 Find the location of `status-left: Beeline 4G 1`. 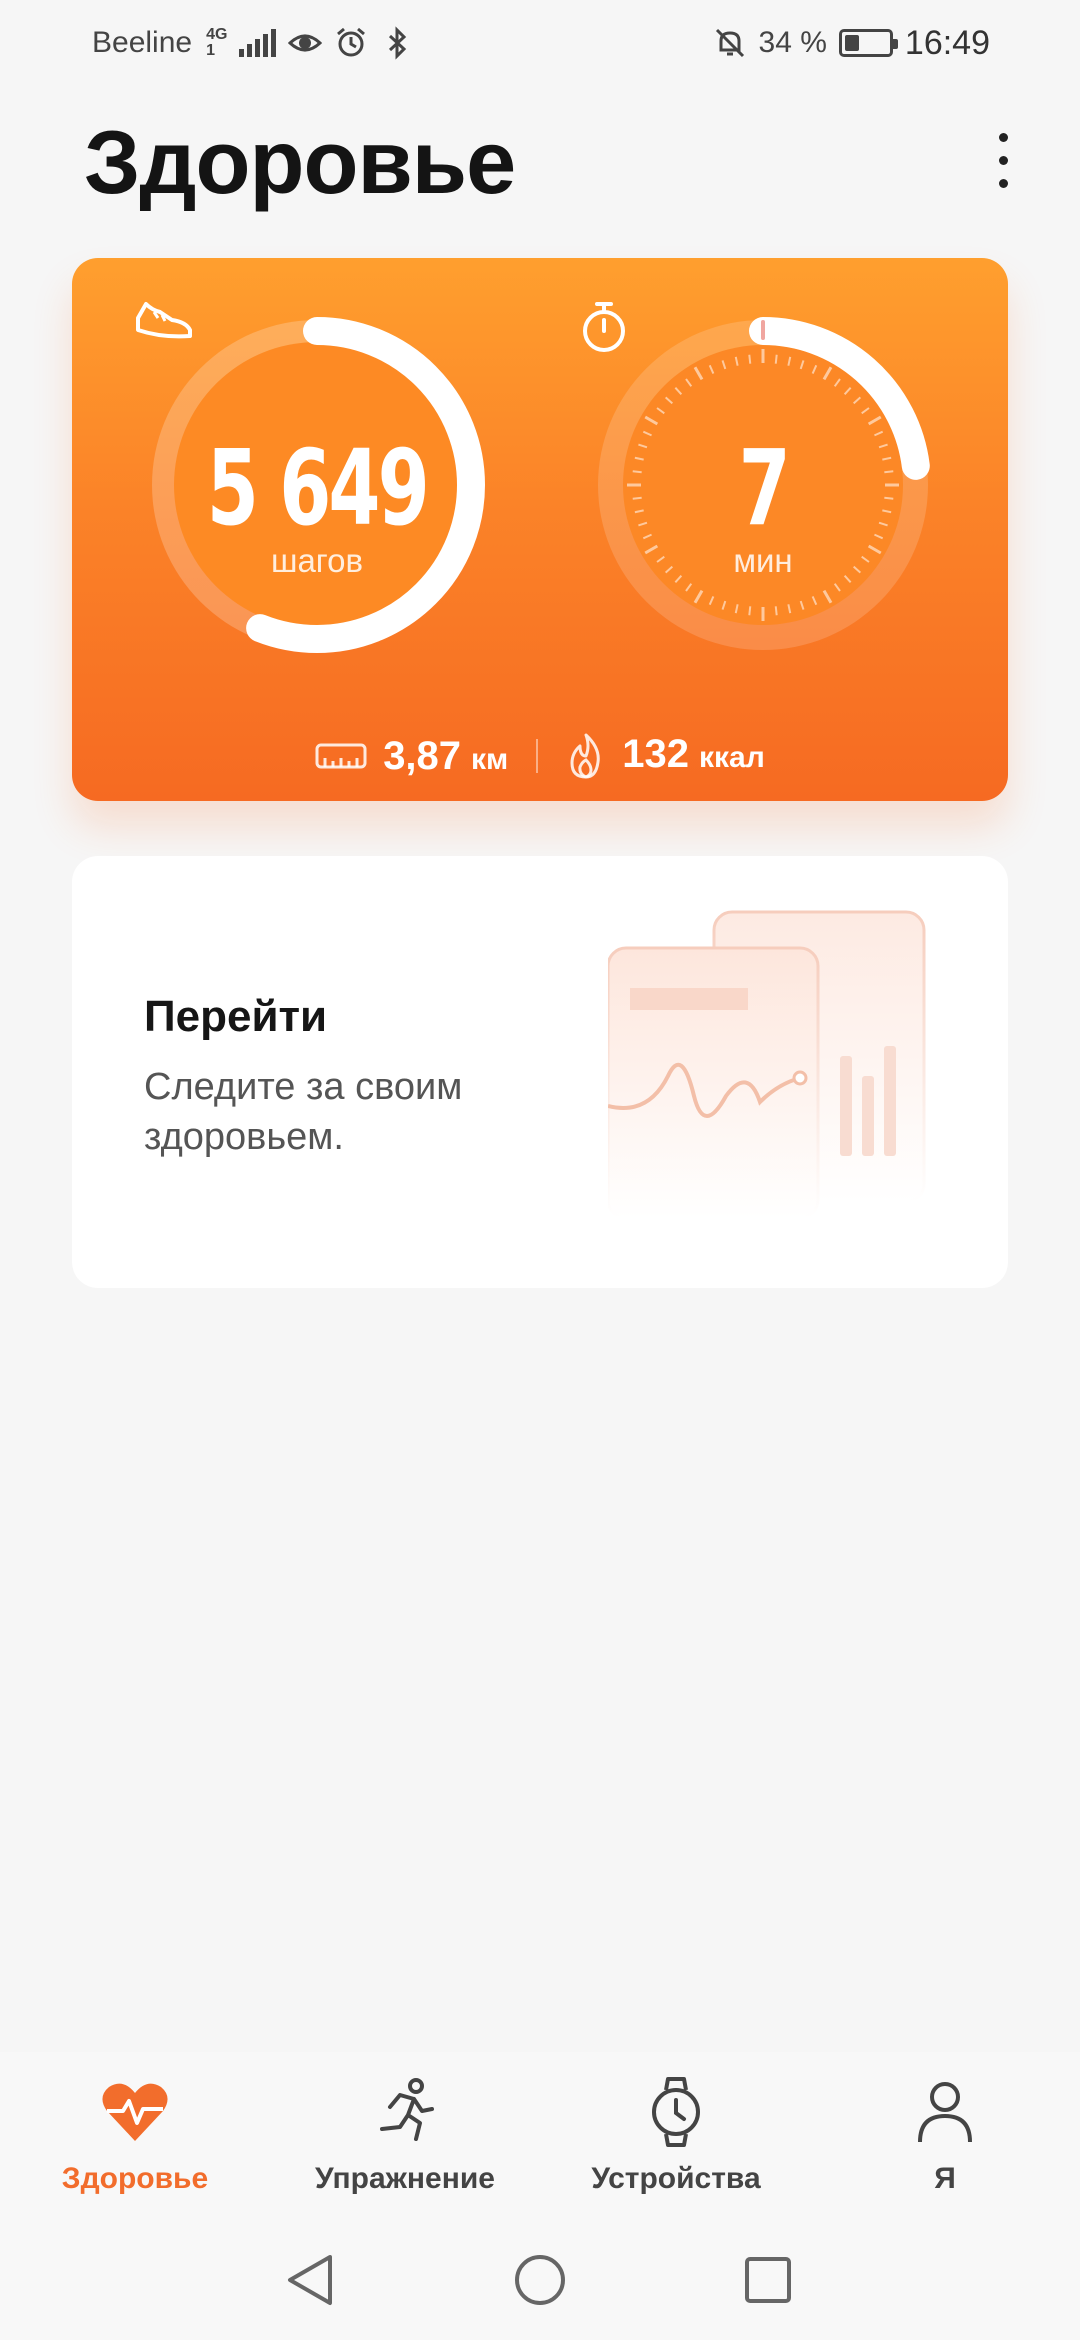

status-left: Beeline 4G 1 is located at coordinates (253, 43).